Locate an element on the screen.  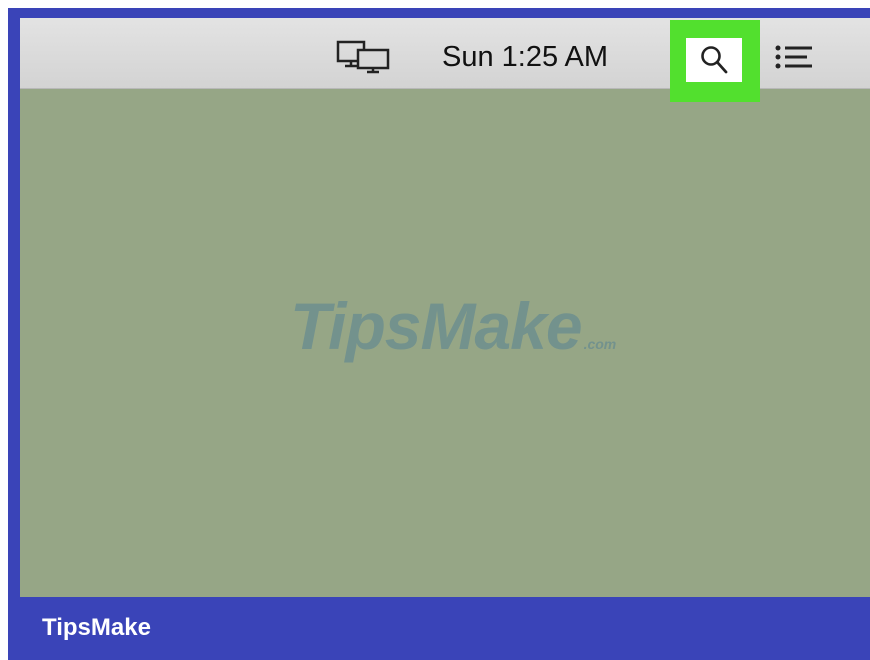
list-icon-graphic is located at coordinates (793, 57).